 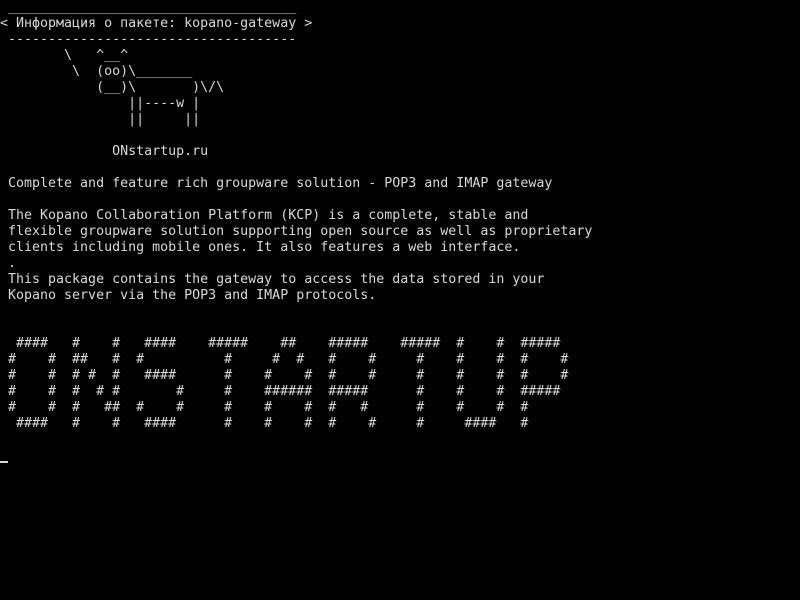 What do you see at coordinates (100, 119) in the screenshot?
I see `cow-art-line: || ||` at bounding box center [100, 119].